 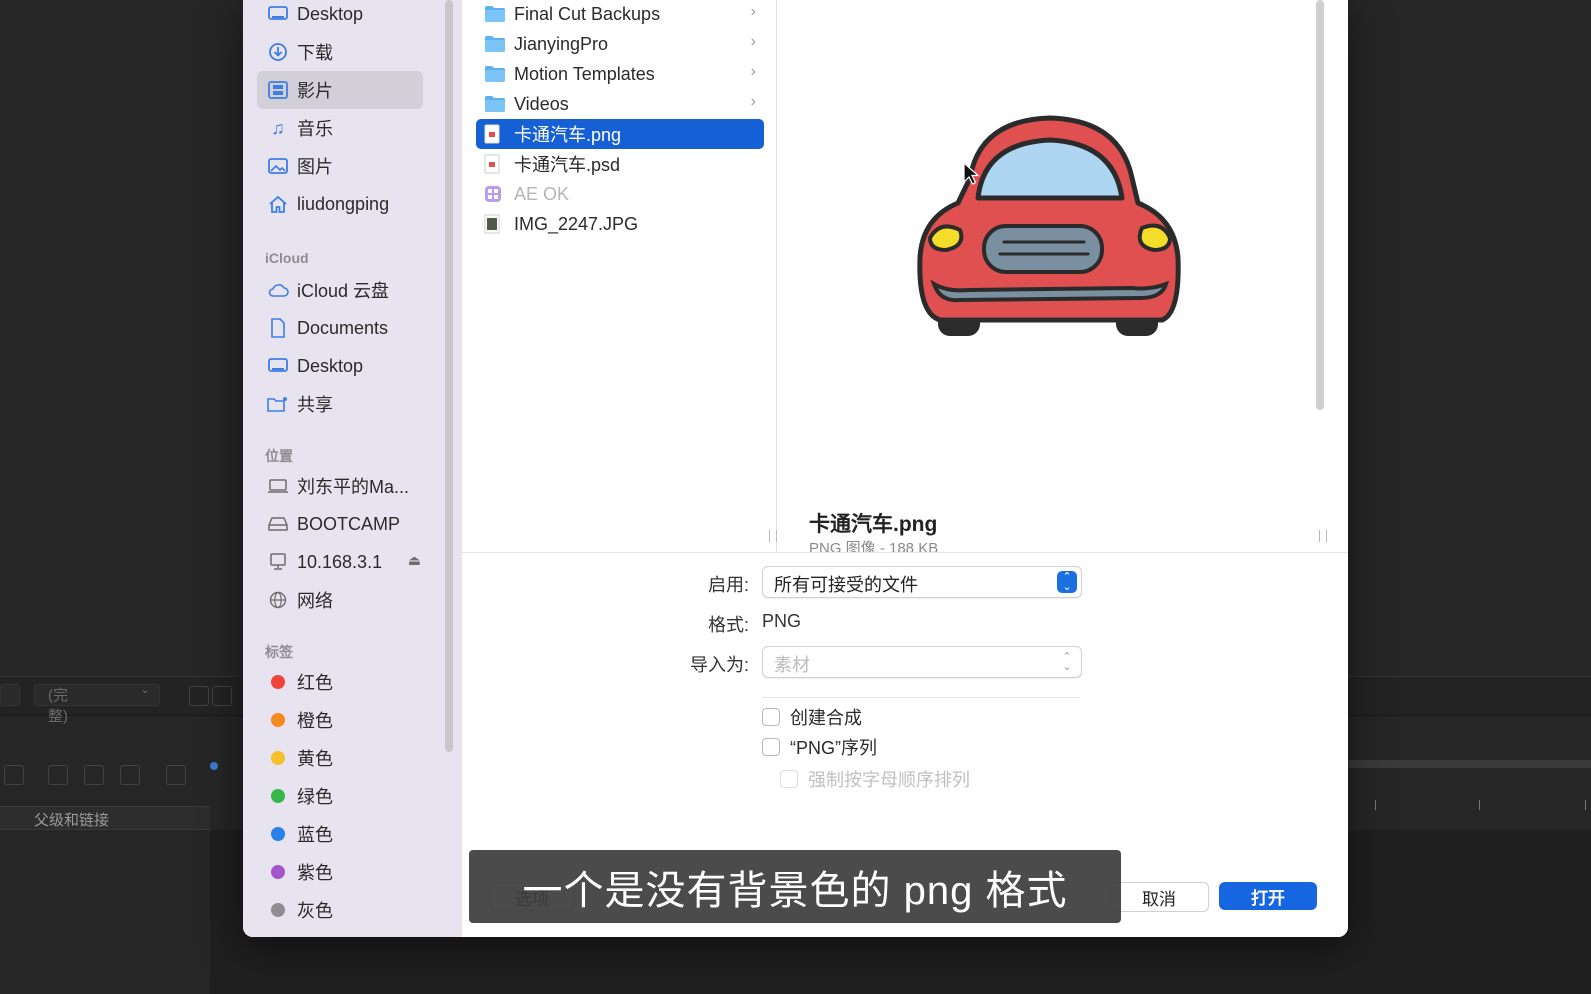 I want to click on sidebar-section-icloud: iCloud, so click(x=287, y=258).